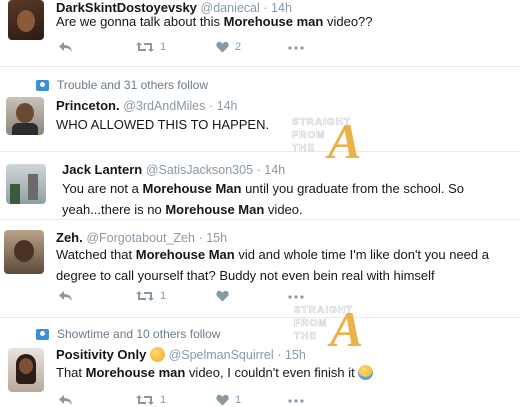 The image size is (520, 407). Describe the element at coordinates (163, 124) in the screenshot. I see `tweet-text: WHO ALLOWED THIS TO HAPPEN.` at that location.